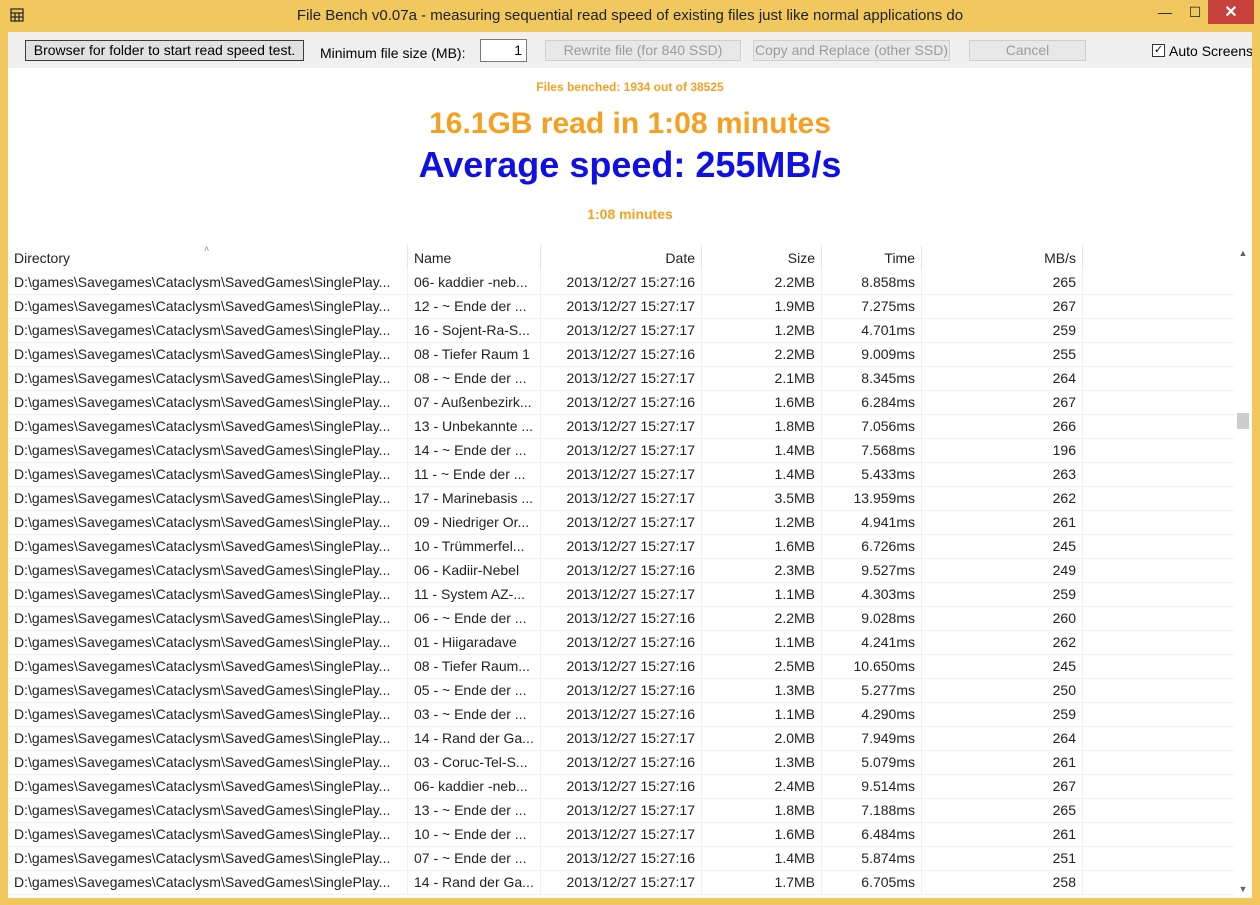 This screenshot has height=905, width=1260. Describe the element at coordinates (1195, 12) in the screenshot. I see `maximize-icon: ☐` at that location.